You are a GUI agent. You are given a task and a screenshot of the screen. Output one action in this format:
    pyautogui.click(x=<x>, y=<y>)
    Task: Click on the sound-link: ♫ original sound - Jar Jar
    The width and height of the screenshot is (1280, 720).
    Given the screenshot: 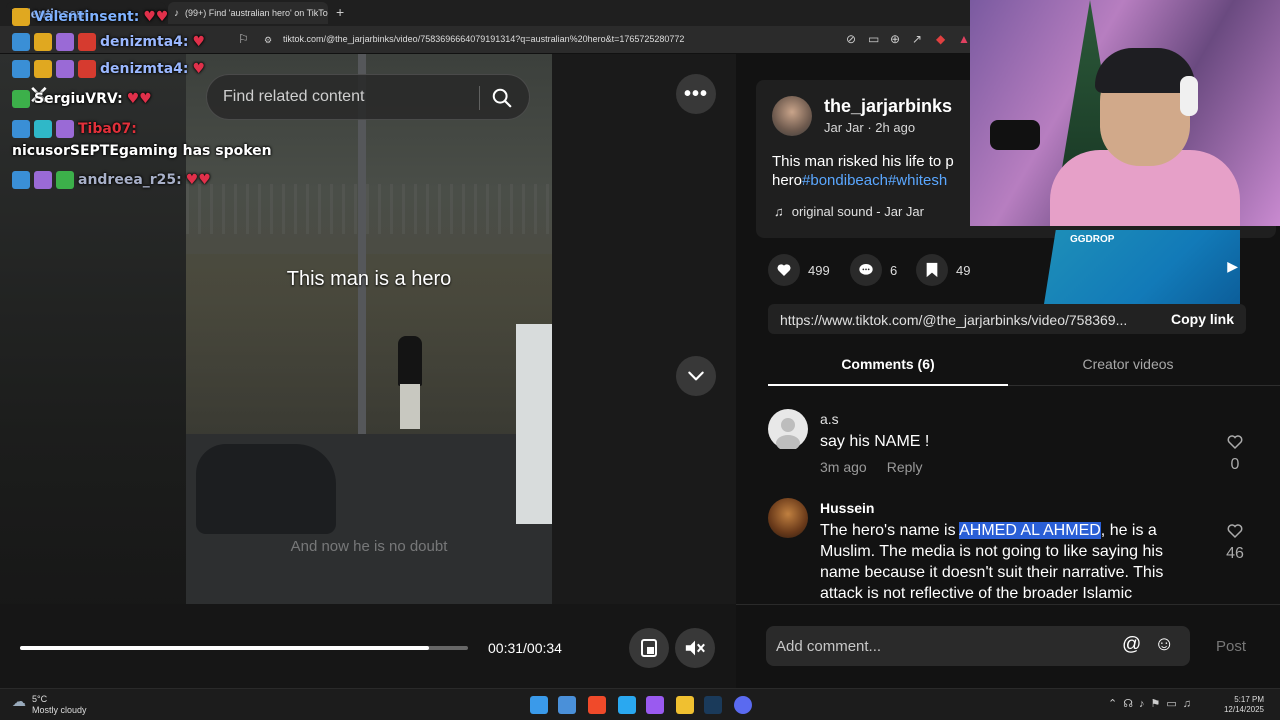 What is the action you would take?
    pyautogui.click(x=849, y=211)
    